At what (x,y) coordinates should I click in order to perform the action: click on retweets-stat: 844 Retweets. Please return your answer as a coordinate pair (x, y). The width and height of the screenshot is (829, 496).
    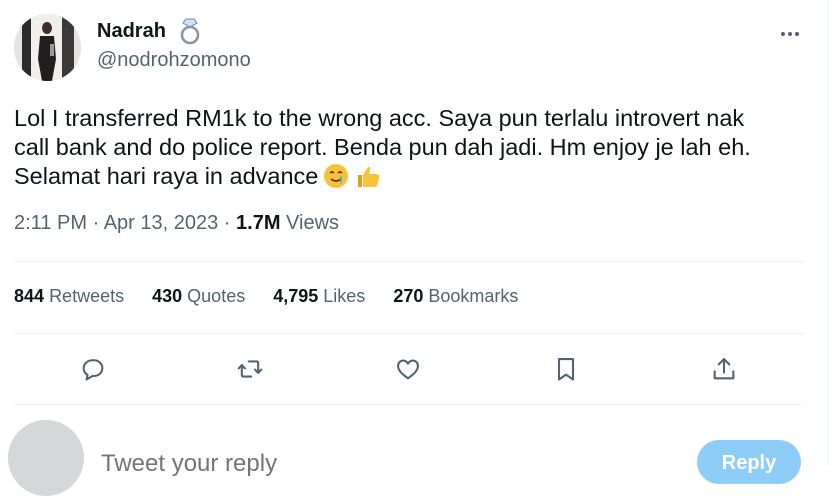
    Looking at the image, I should click on (69, 296).